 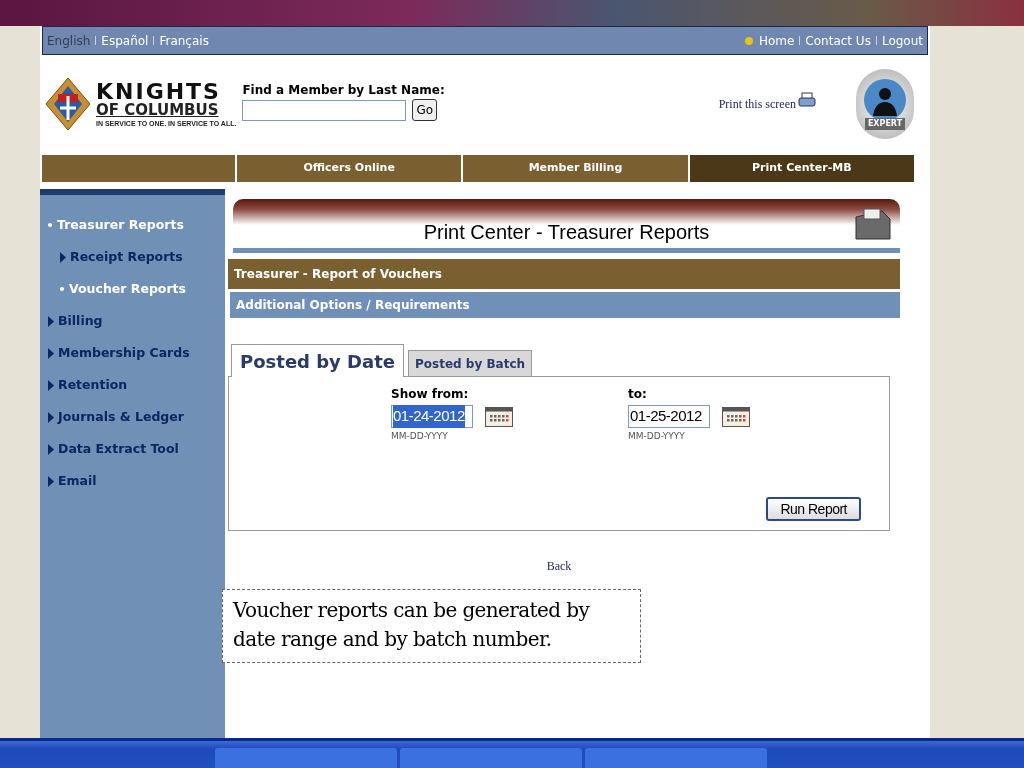 I want to click on field-label: to:, so click(x=638, y=394).